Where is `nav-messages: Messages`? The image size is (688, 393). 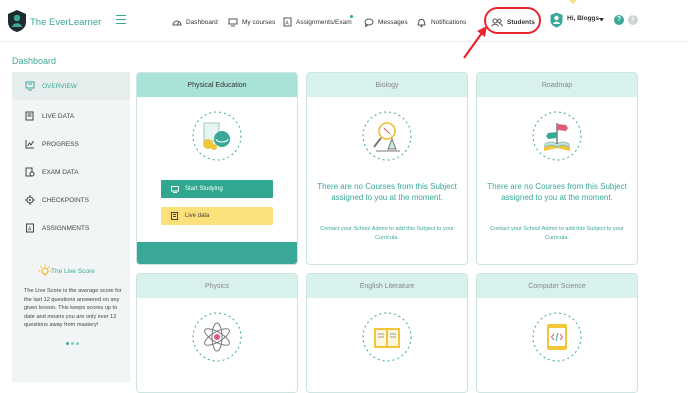
nav-messages: Messages is located at coordinates (386, 22).